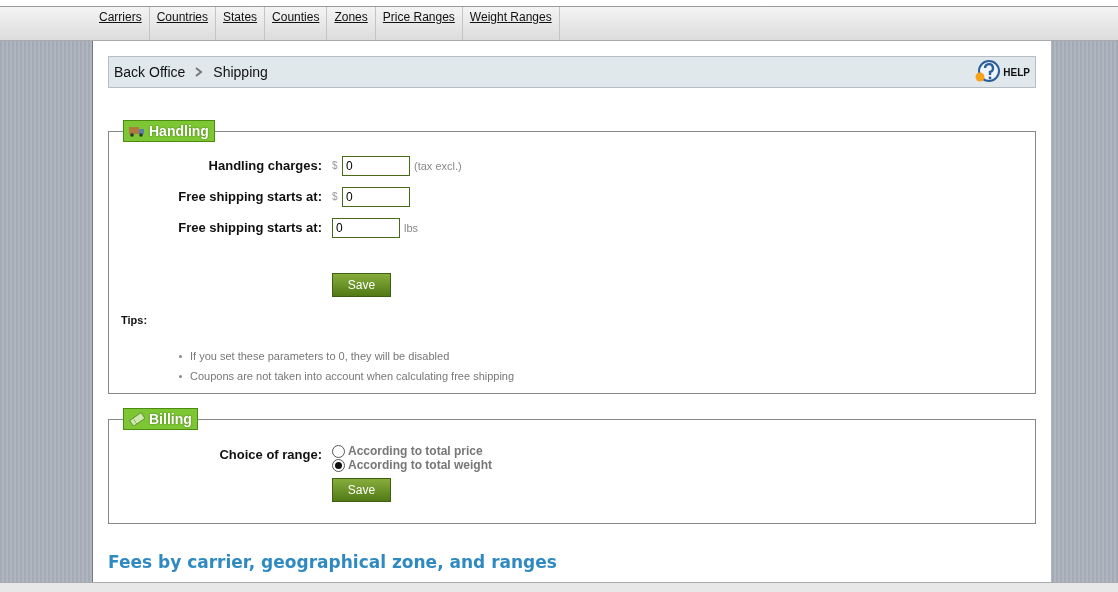 This screenshot has height=592, width=1118. What do you see at coordinates (160, 419) in the screenshot?
I see `panel-title: Billing` at bounding box center [160, 419].